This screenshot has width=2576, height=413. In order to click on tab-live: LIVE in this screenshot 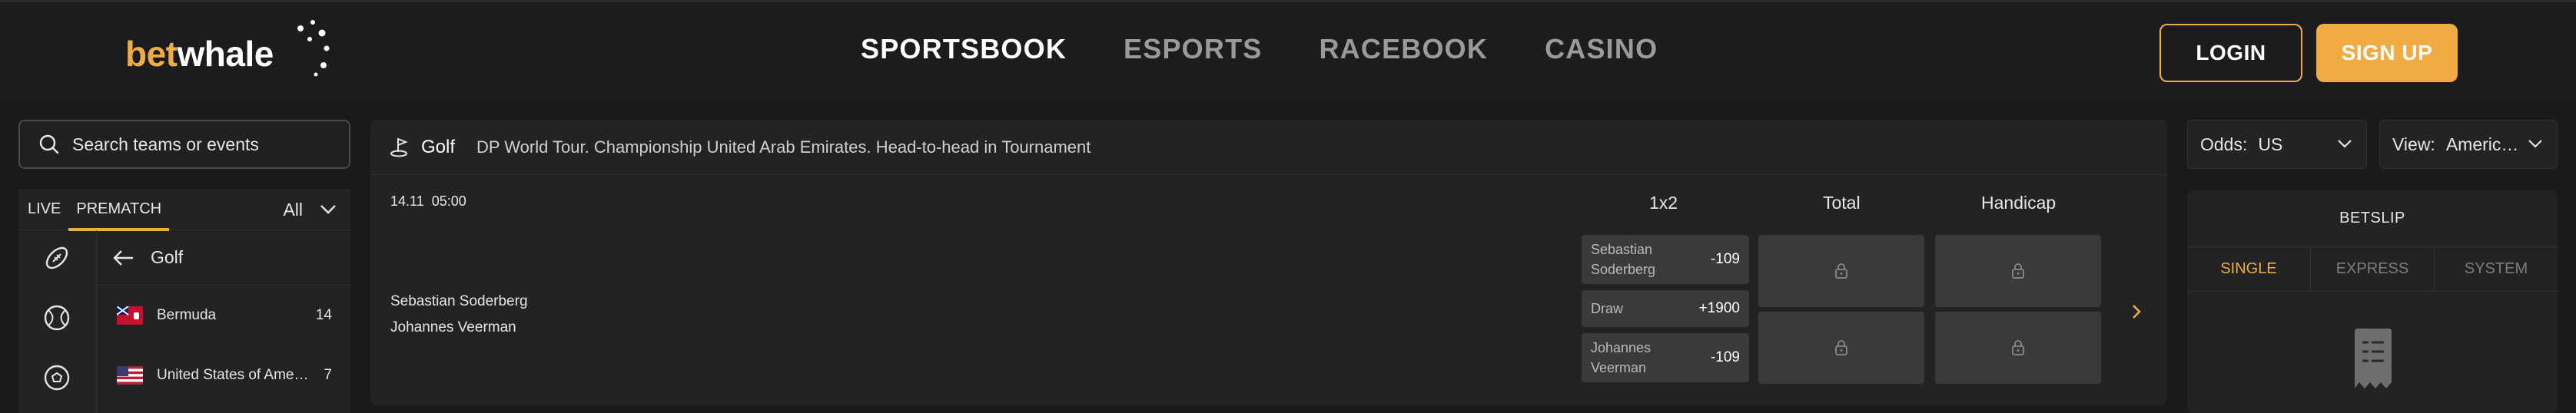, I will do `click(44, 209)`.